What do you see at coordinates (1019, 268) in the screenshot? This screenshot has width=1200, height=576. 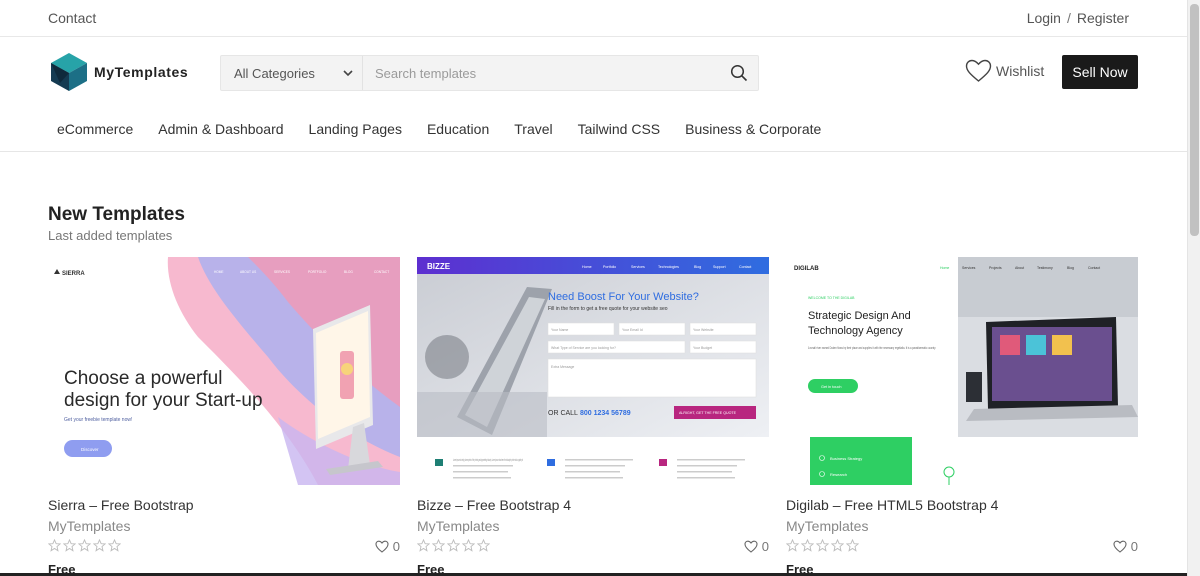 I see `preview-nav-item: About` at bounding box center [1019, 268].